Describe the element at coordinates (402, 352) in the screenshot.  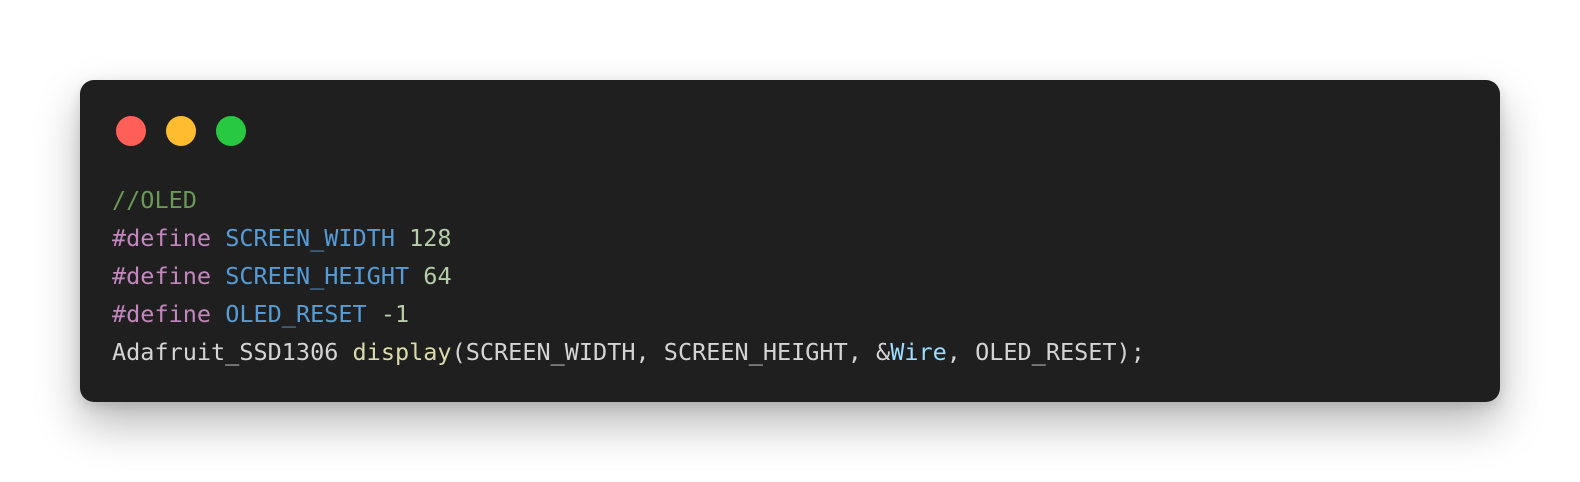
I see `code-token-function: display` at that location.